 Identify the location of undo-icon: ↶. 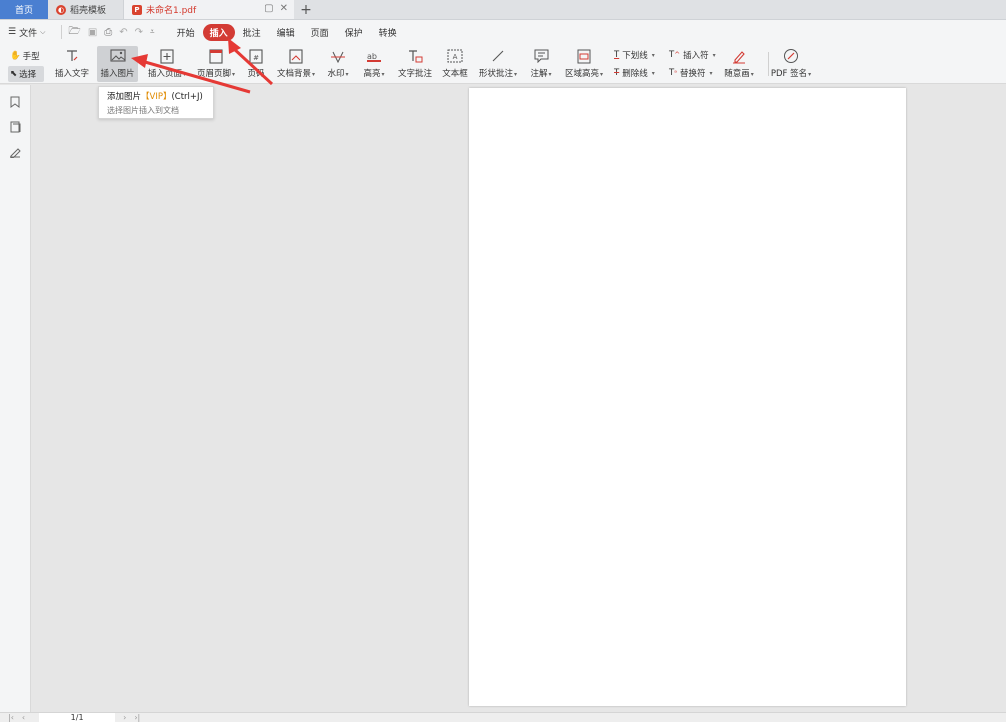
(123, 32).